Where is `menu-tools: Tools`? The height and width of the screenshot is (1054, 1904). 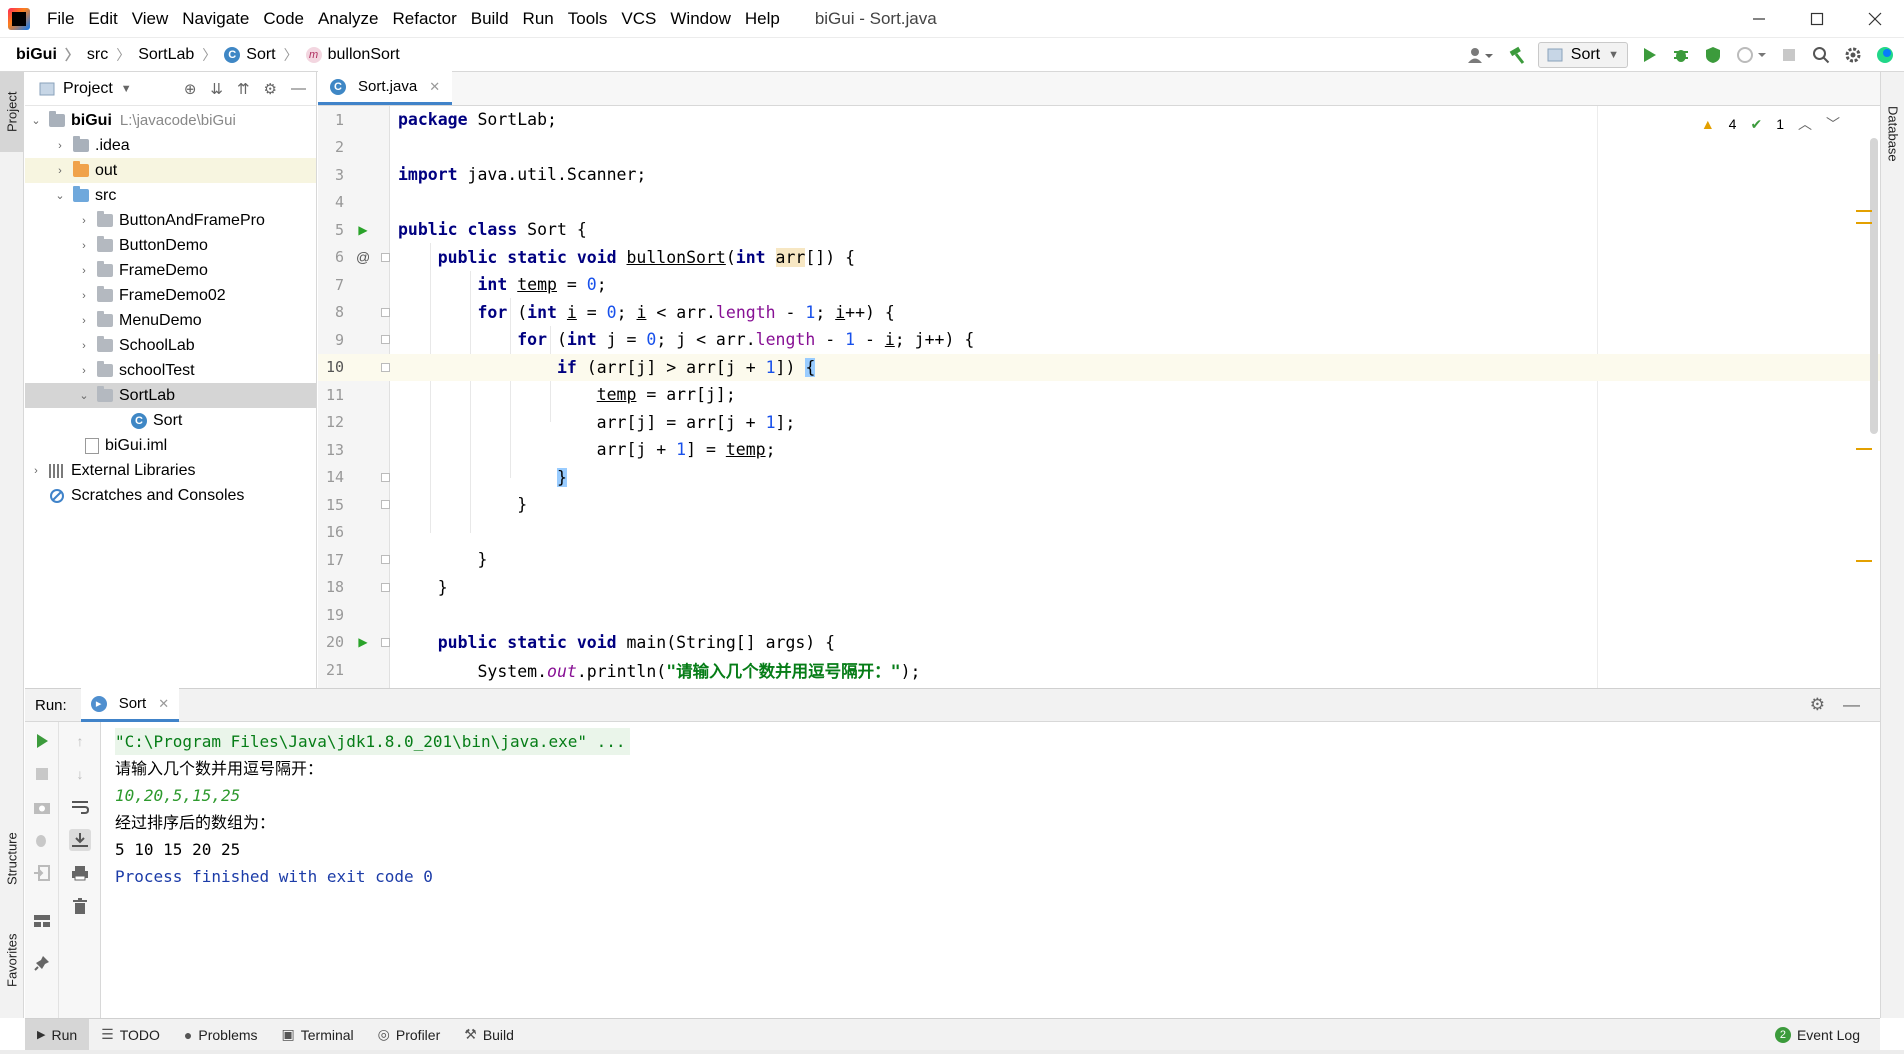 menu-tools: Tools is located at coordinates (588, 19).